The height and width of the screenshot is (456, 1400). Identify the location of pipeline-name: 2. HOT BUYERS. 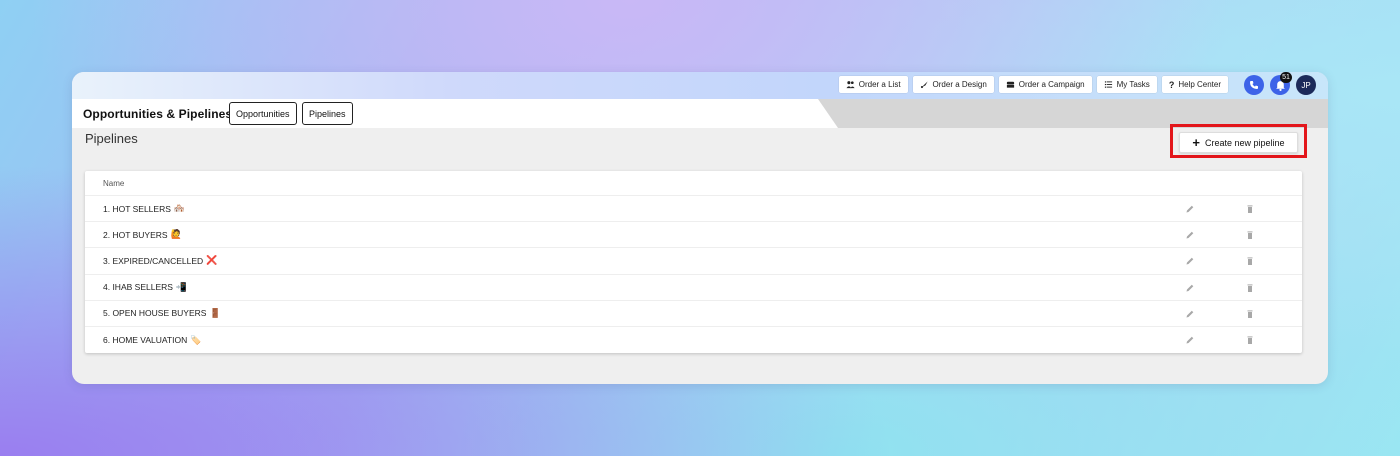
(135, 234).